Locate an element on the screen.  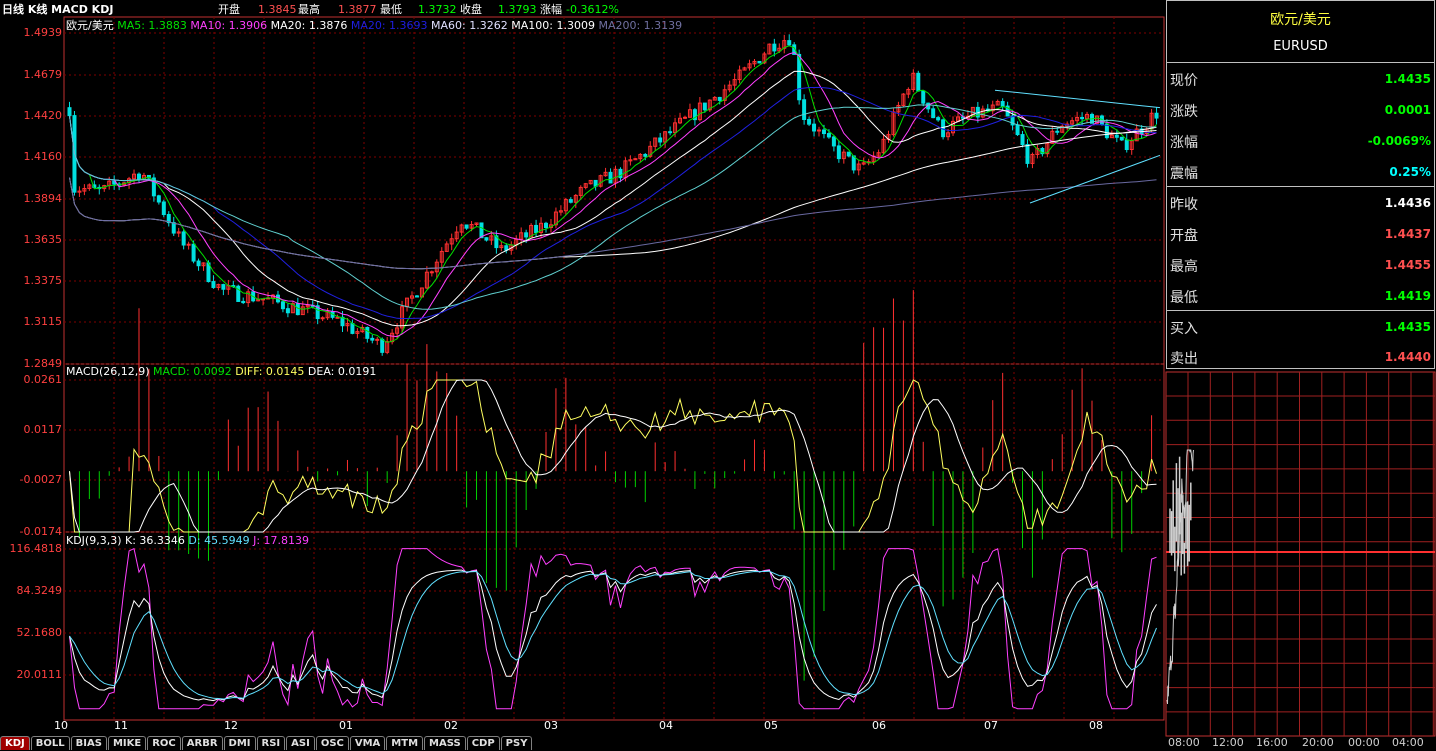
price-axis-tick: 1.3635 is located at coordinates (43, 239).